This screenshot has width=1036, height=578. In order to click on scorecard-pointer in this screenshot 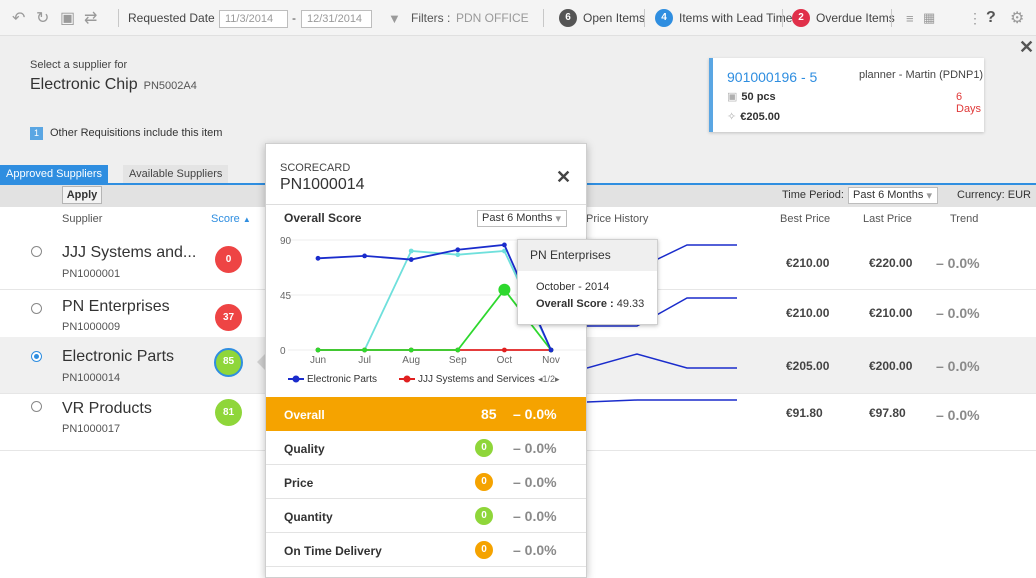, I will do `click(261, 362)`.